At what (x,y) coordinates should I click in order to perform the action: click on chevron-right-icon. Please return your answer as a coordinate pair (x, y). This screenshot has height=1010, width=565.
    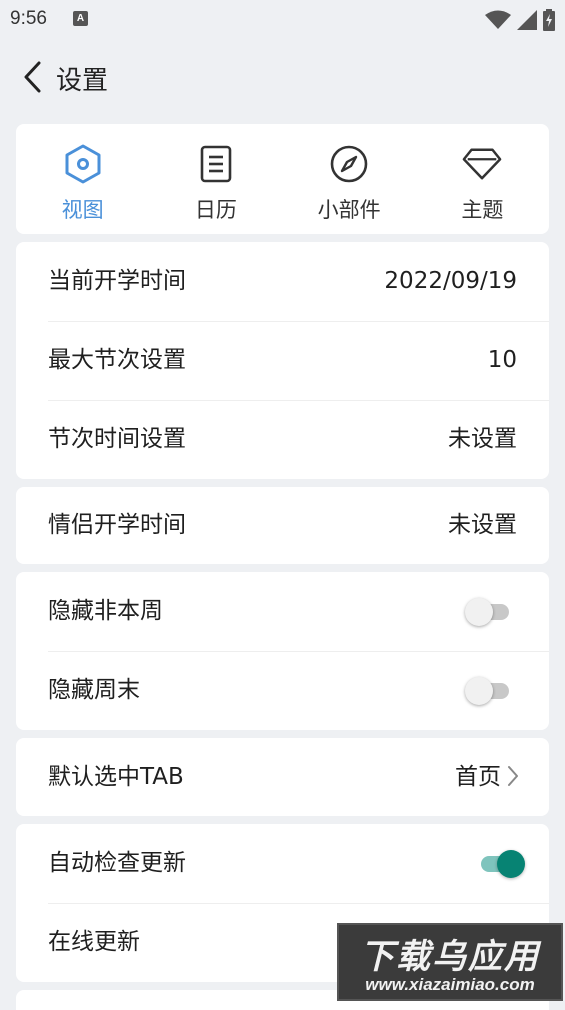
    Looking at the image, I should click on (513, 776).